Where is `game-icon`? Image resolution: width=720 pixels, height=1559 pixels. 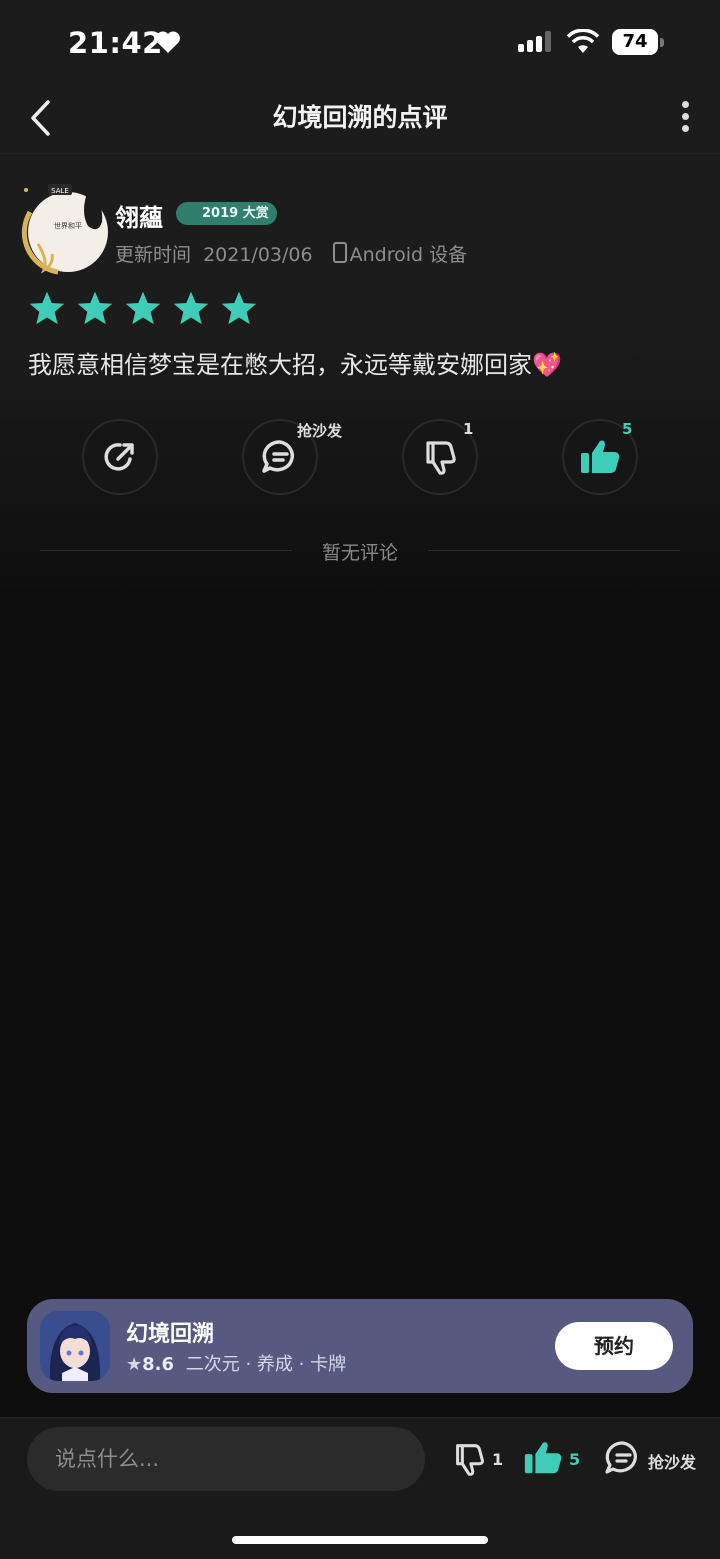
game-icon is located at coordinates (75, 1346).